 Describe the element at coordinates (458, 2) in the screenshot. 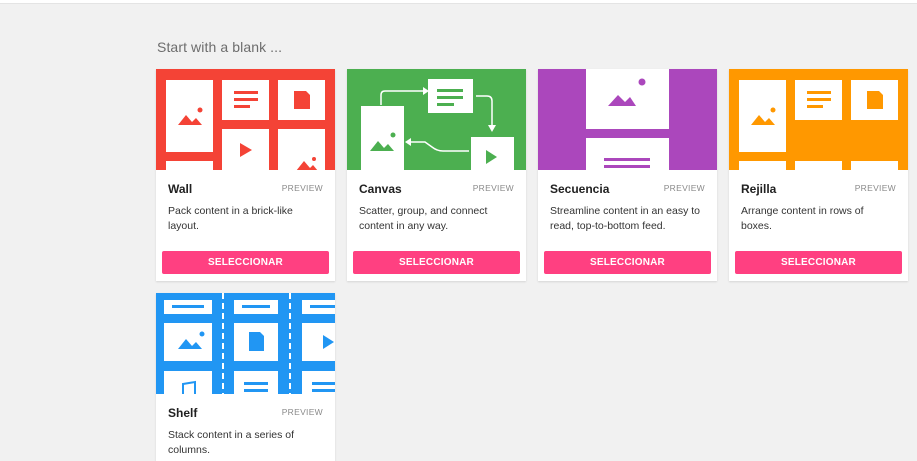

I see `top-bar` at that location.